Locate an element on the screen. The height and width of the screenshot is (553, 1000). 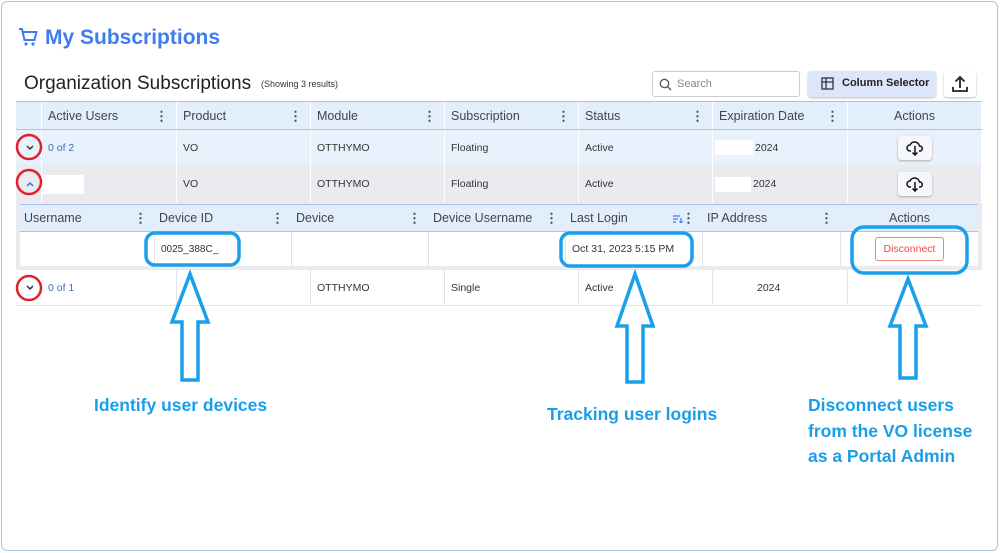
annotation-devices: Identify user devices is located at coordinates (181, 405).